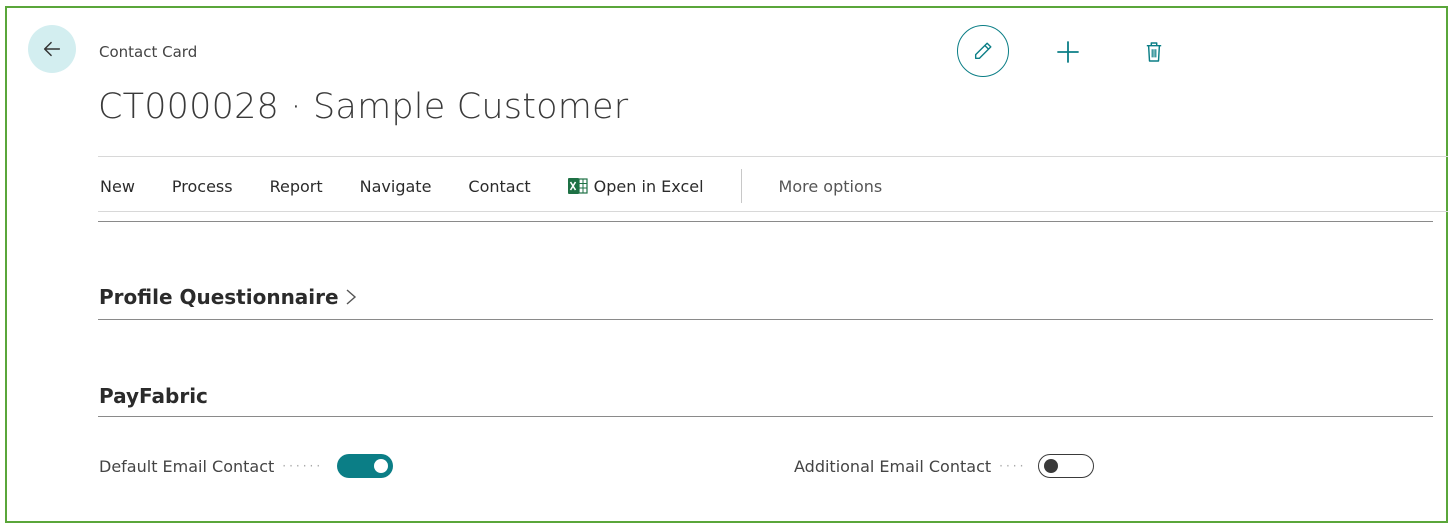  I want to click on breadcrumb: Contact Card, so click(148, 52).